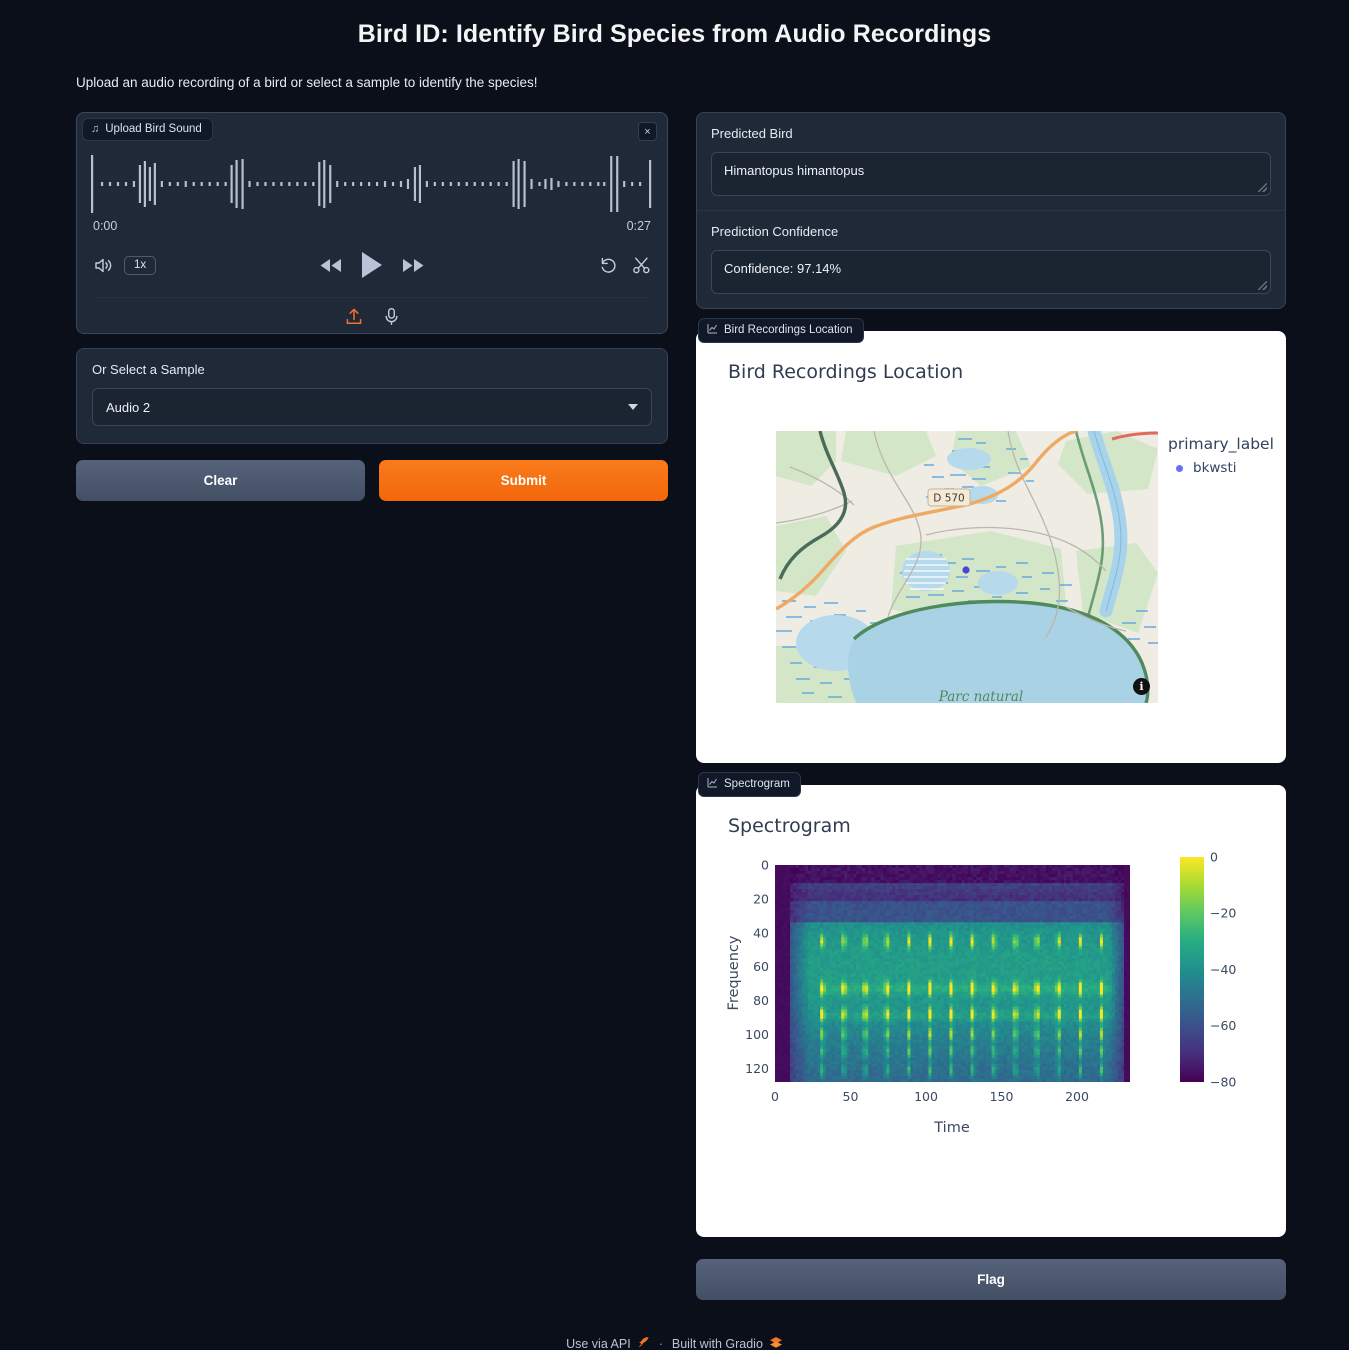  I want to click on svg-text: Parc natural, so click(981, 696).